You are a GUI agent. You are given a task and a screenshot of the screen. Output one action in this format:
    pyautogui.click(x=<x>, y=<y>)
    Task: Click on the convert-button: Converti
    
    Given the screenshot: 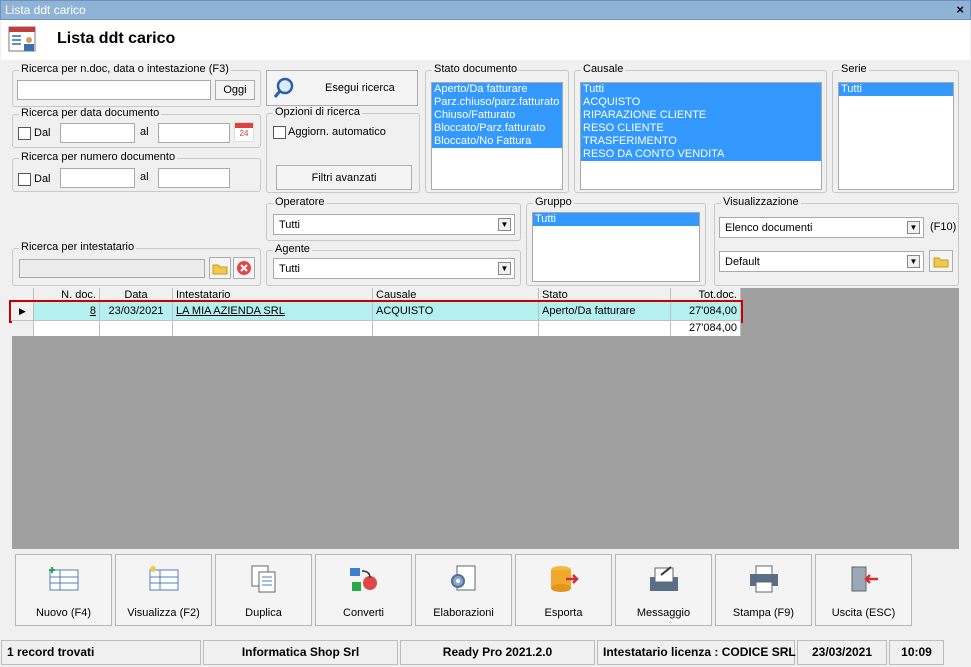 What is the action you would take?
    pyautogui.click(x=363, y=590)
    